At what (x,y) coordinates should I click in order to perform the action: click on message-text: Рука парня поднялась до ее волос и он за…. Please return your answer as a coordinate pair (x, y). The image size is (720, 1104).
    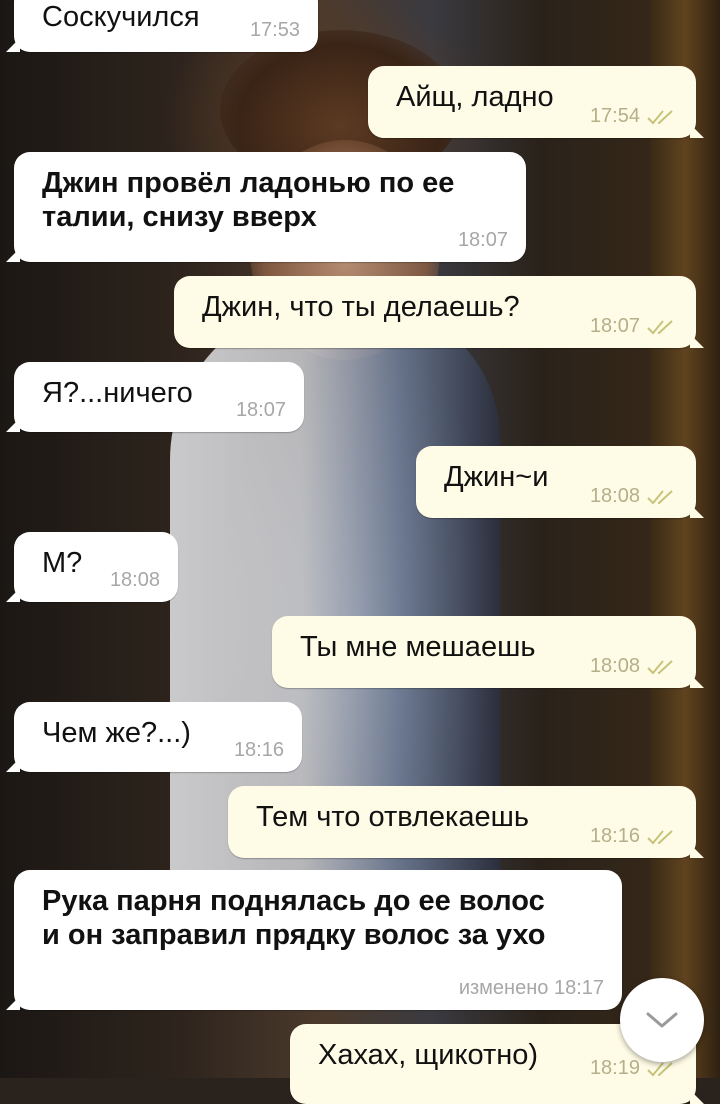
    Looking at the image, I should click on (294, 918).